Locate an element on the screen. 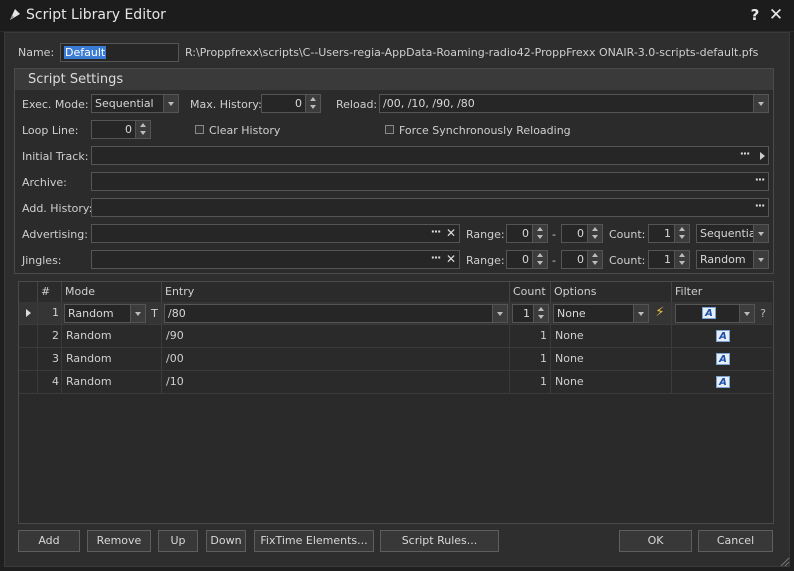 The image size is (794, 571). max-history-spinner: 0 is located at coordinates (291, 103).